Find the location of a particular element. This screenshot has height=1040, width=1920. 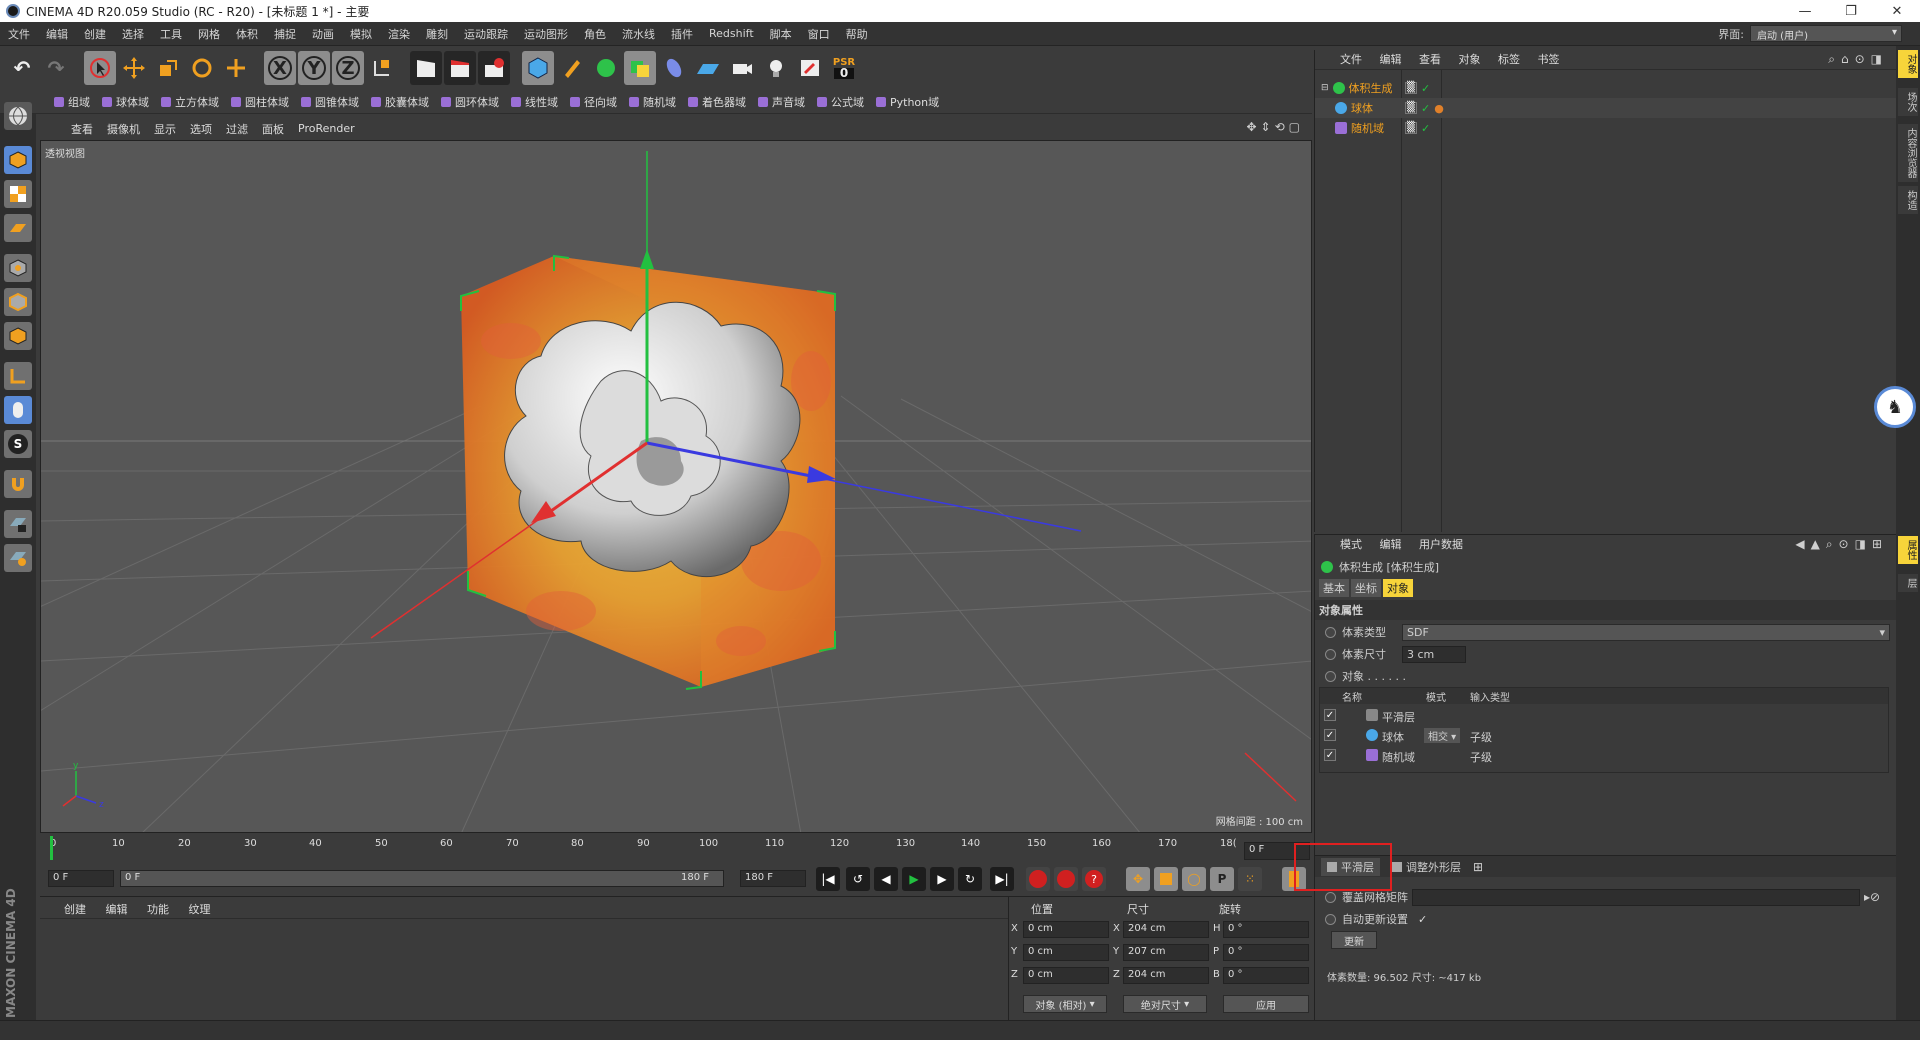

add-layer-icon: ⊞ is located at coordinates (1478, 867).